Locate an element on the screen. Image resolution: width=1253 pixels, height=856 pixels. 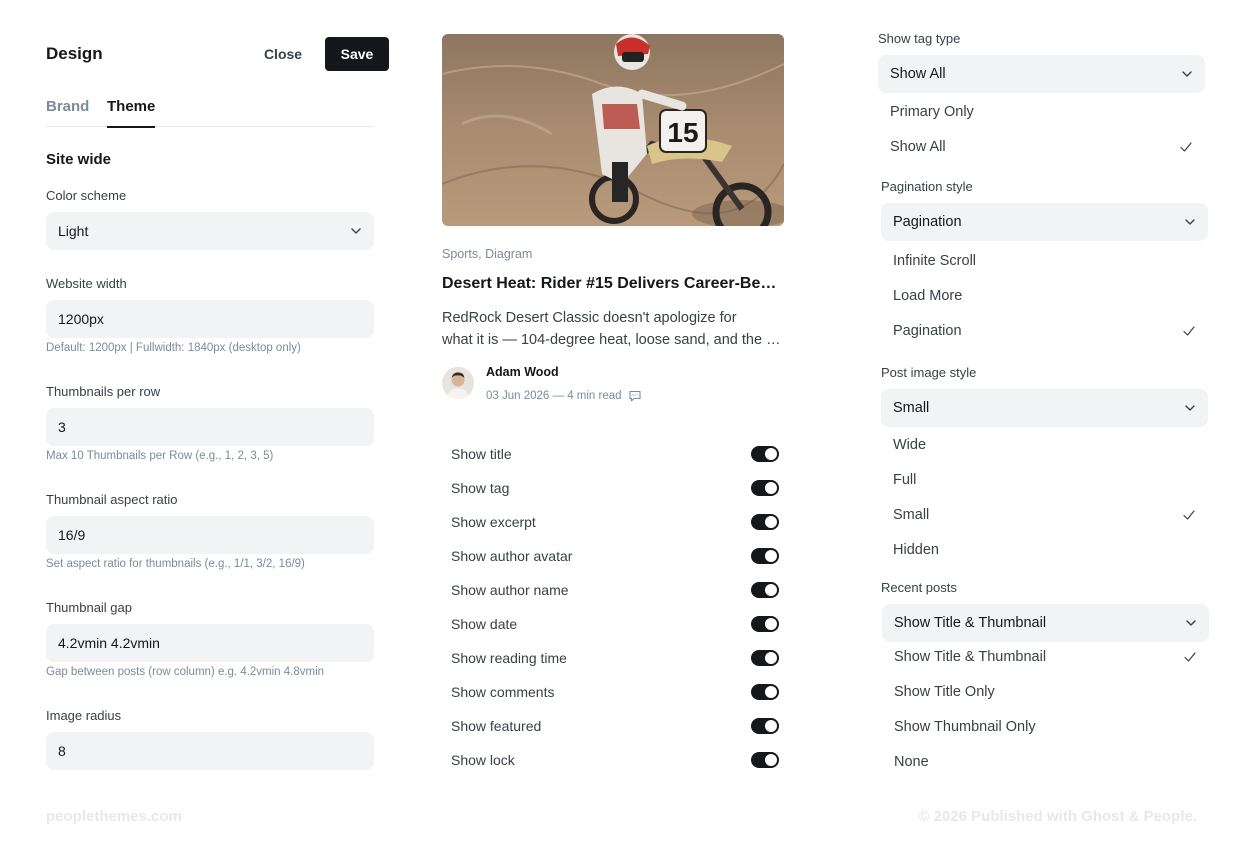
post-thumbnail: 15 is located at coordinates (613, 130).